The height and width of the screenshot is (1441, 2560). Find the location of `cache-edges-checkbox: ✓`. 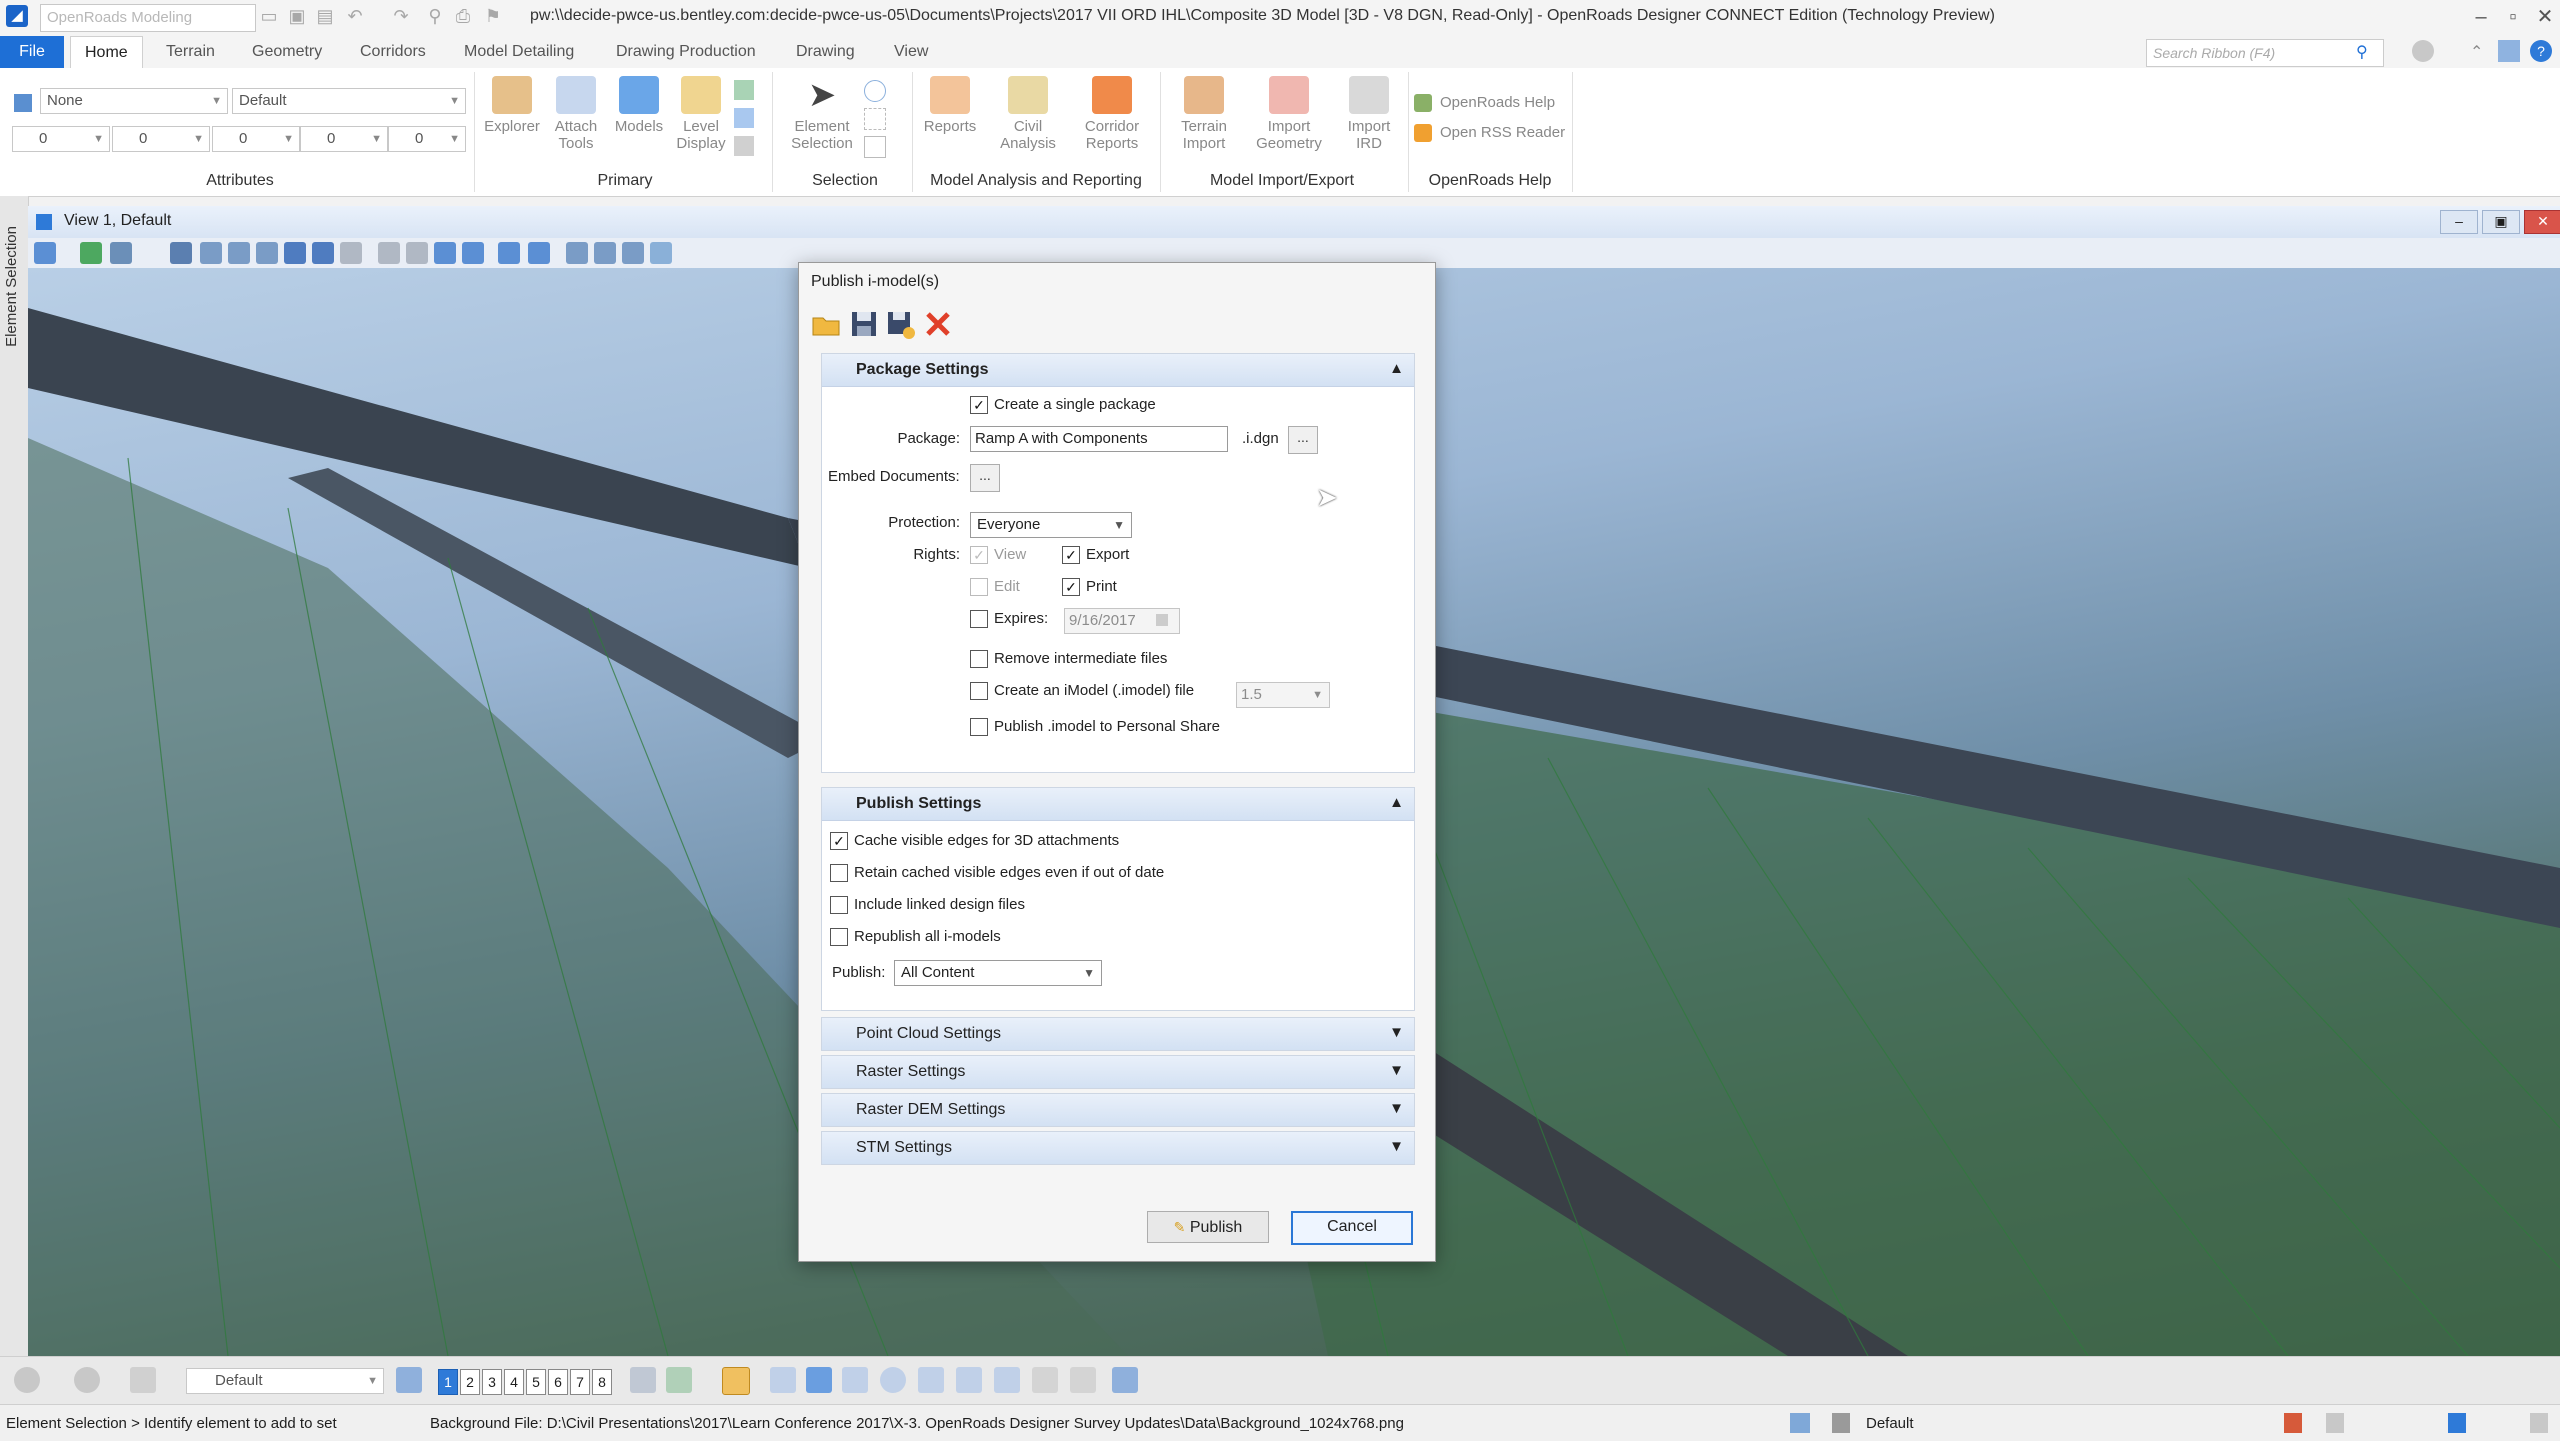

cache-edges-checkbox: ✓ is located at coordinates (839, 841).